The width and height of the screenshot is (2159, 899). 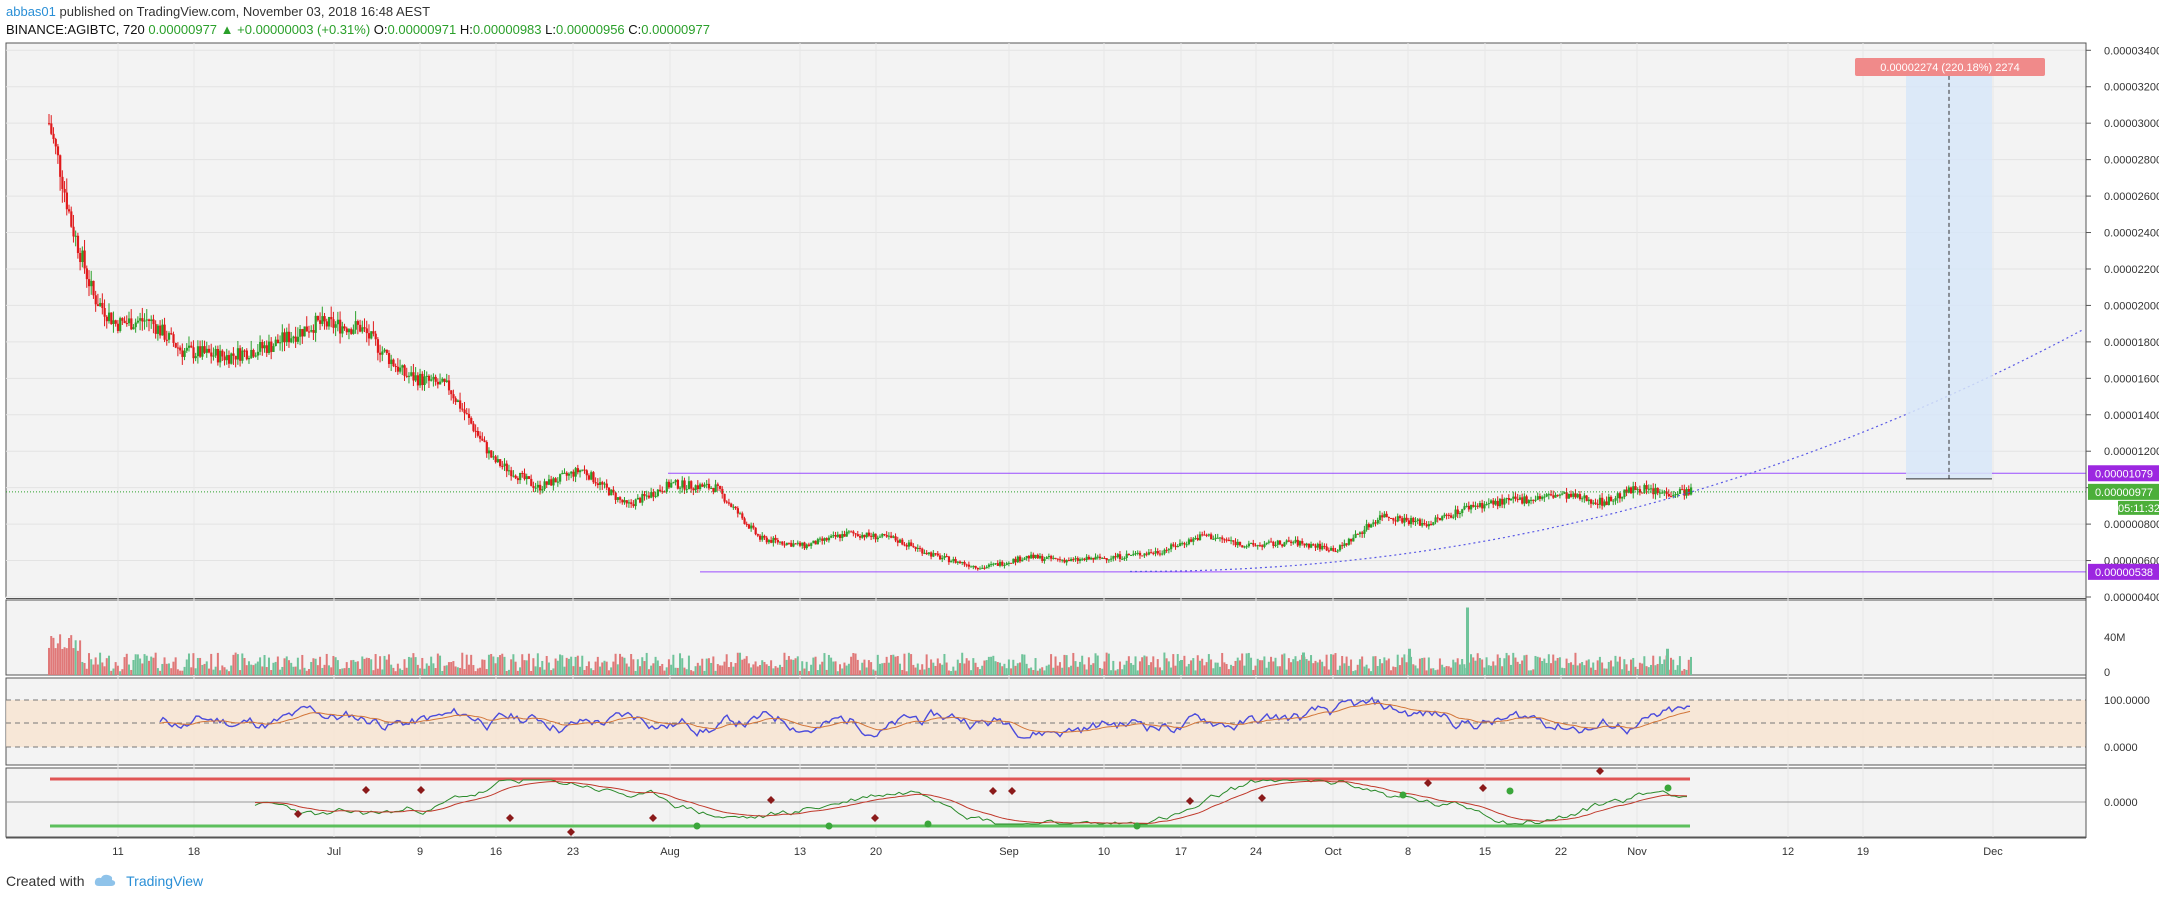 What do you see at coordinates (2131, 51) in the screenshot?
I see `price-tick-label: 0.00003400` at bounding box center [2131, 51].